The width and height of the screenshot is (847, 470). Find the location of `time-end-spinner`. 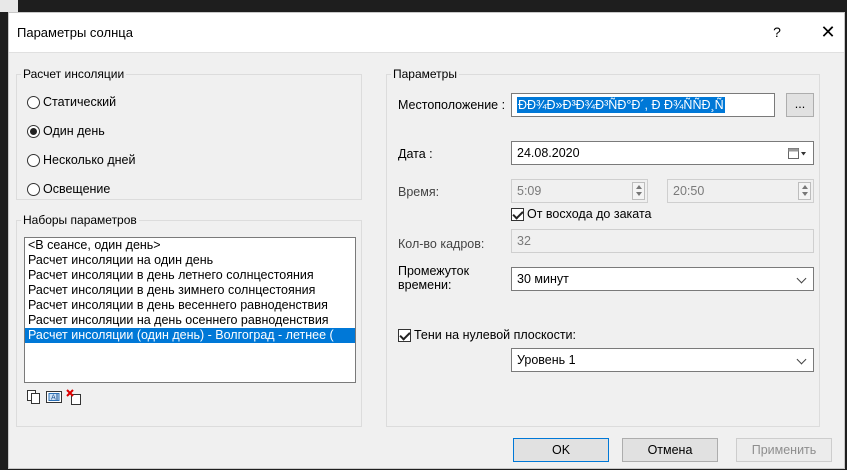

time-end-spinner is located at coordinates (804, 191).